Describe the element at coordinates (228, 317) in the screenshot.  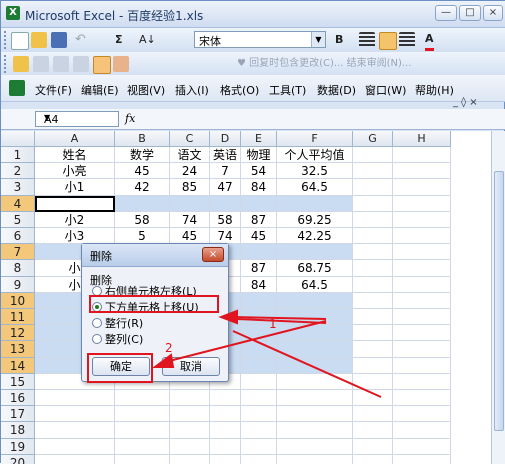
I see `arrow-1-head` at that location.